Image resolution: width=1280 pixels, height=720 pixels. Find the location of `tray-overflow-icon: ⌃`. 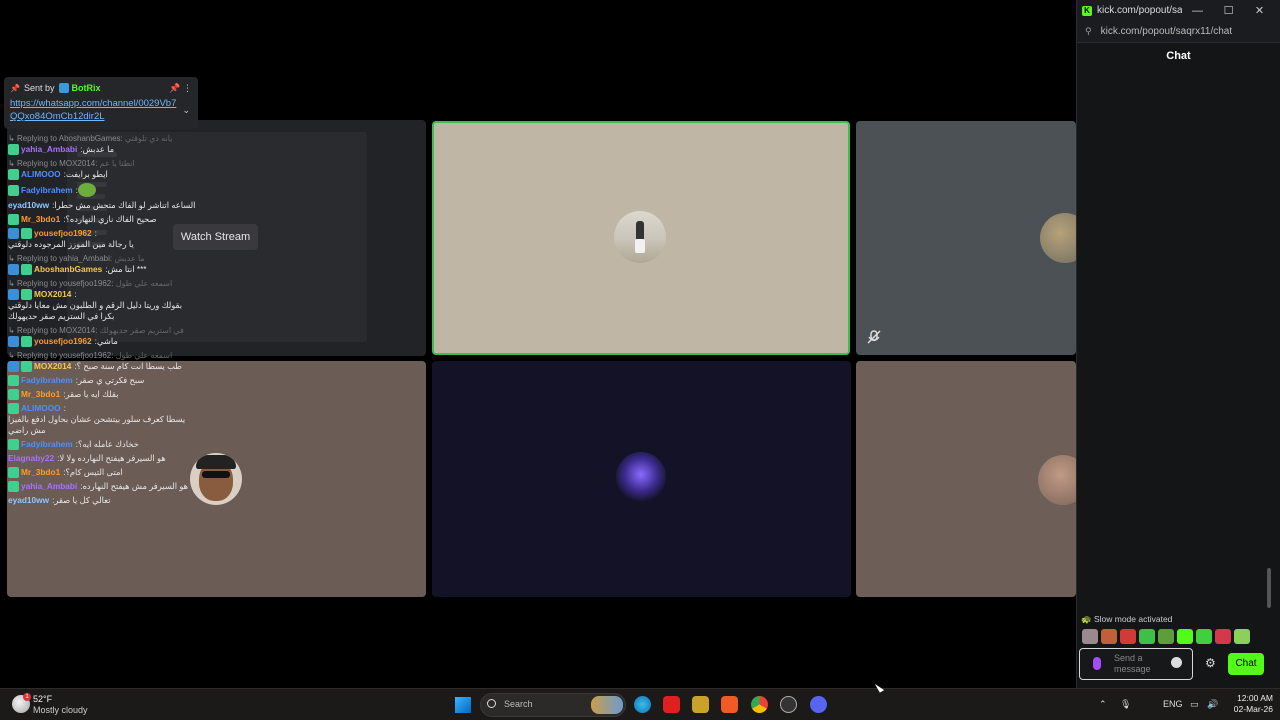

tray-overflow-icon: ⌃ is located at coordinates (1103, 704).